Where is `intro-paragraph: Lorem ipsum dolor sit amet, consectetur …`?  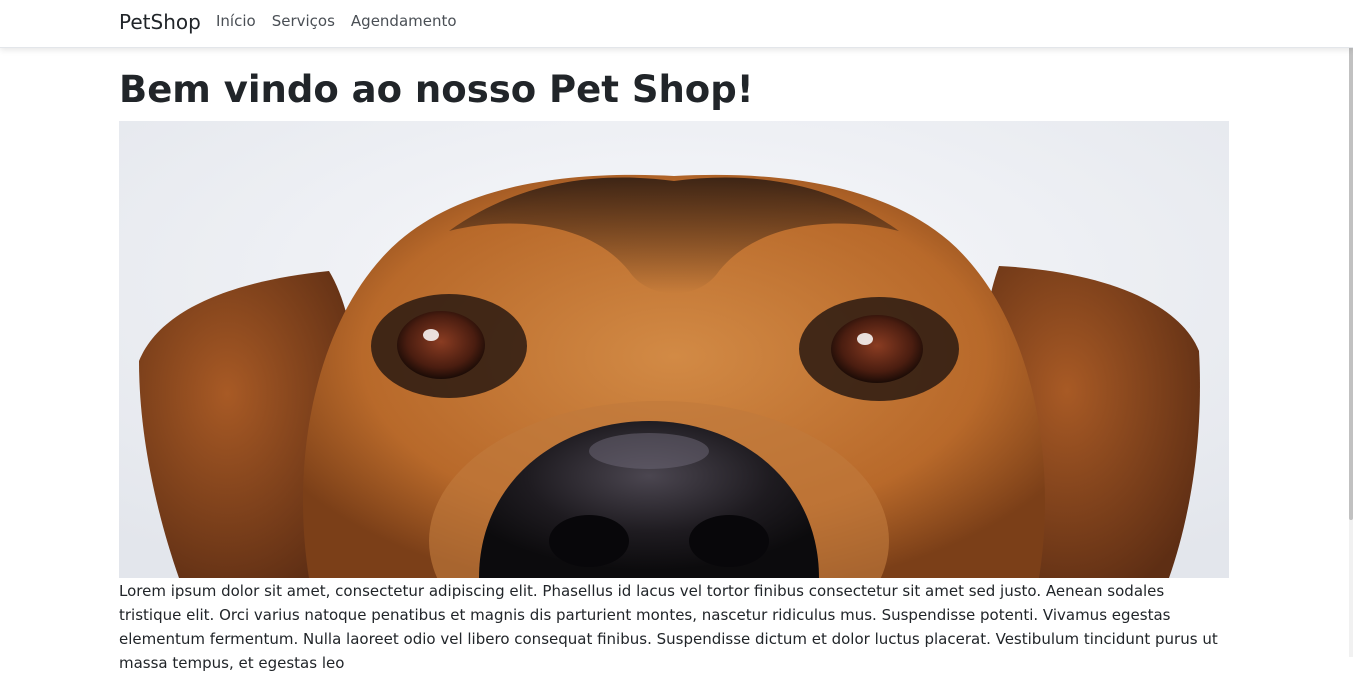
intro-paragraph: Lorem ipsum dolor sit amet, consectetur … is located at coordinates (668, 627).